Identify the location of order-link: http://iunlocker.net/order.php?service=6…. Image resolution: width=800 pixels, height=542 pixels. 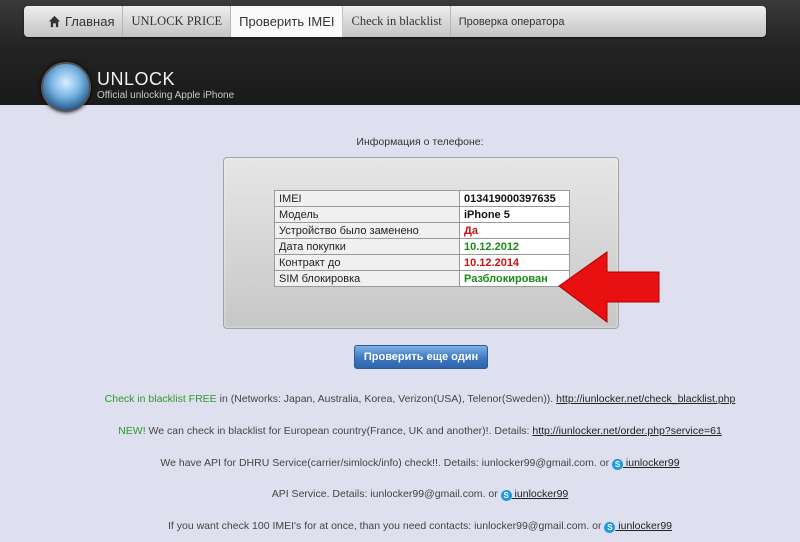
(626, 431).